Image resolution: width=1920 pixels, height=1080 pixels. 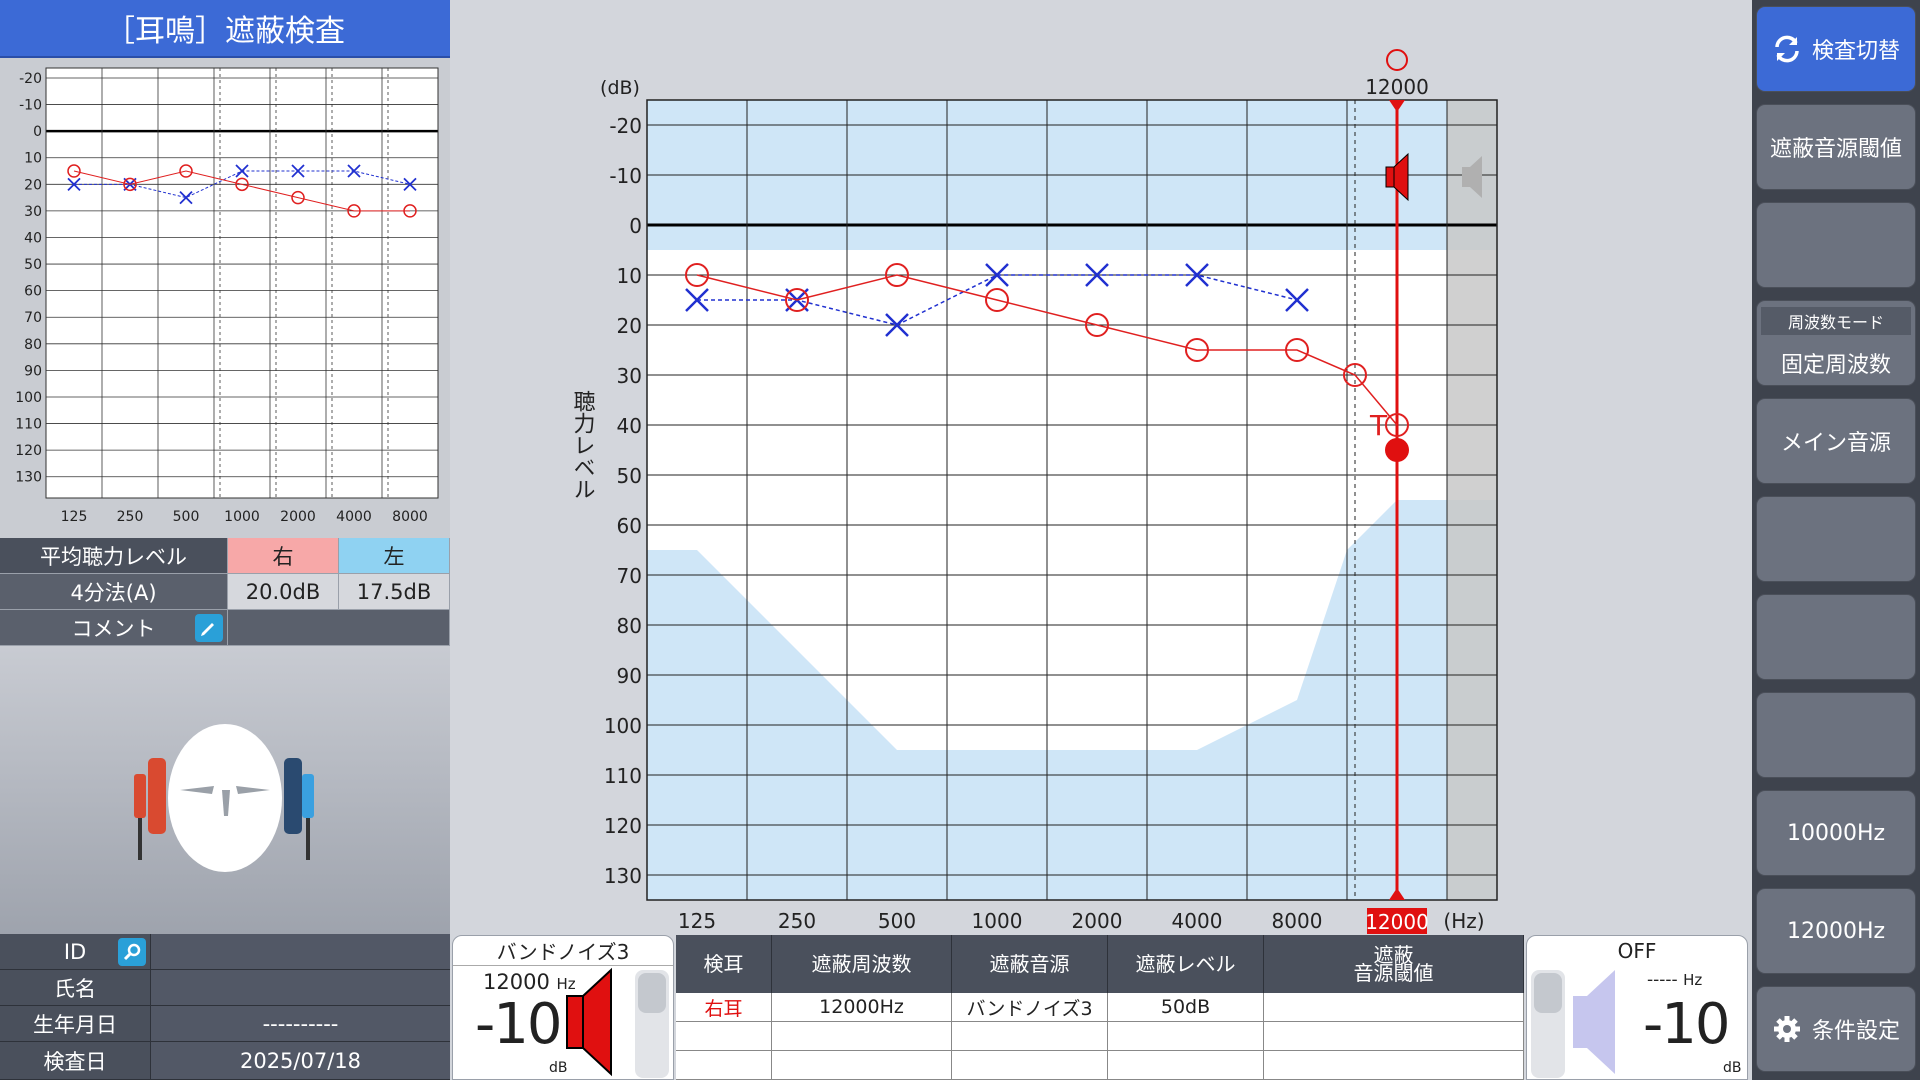 I want to click on comment-label: コメント, so click(x=113, y=628).